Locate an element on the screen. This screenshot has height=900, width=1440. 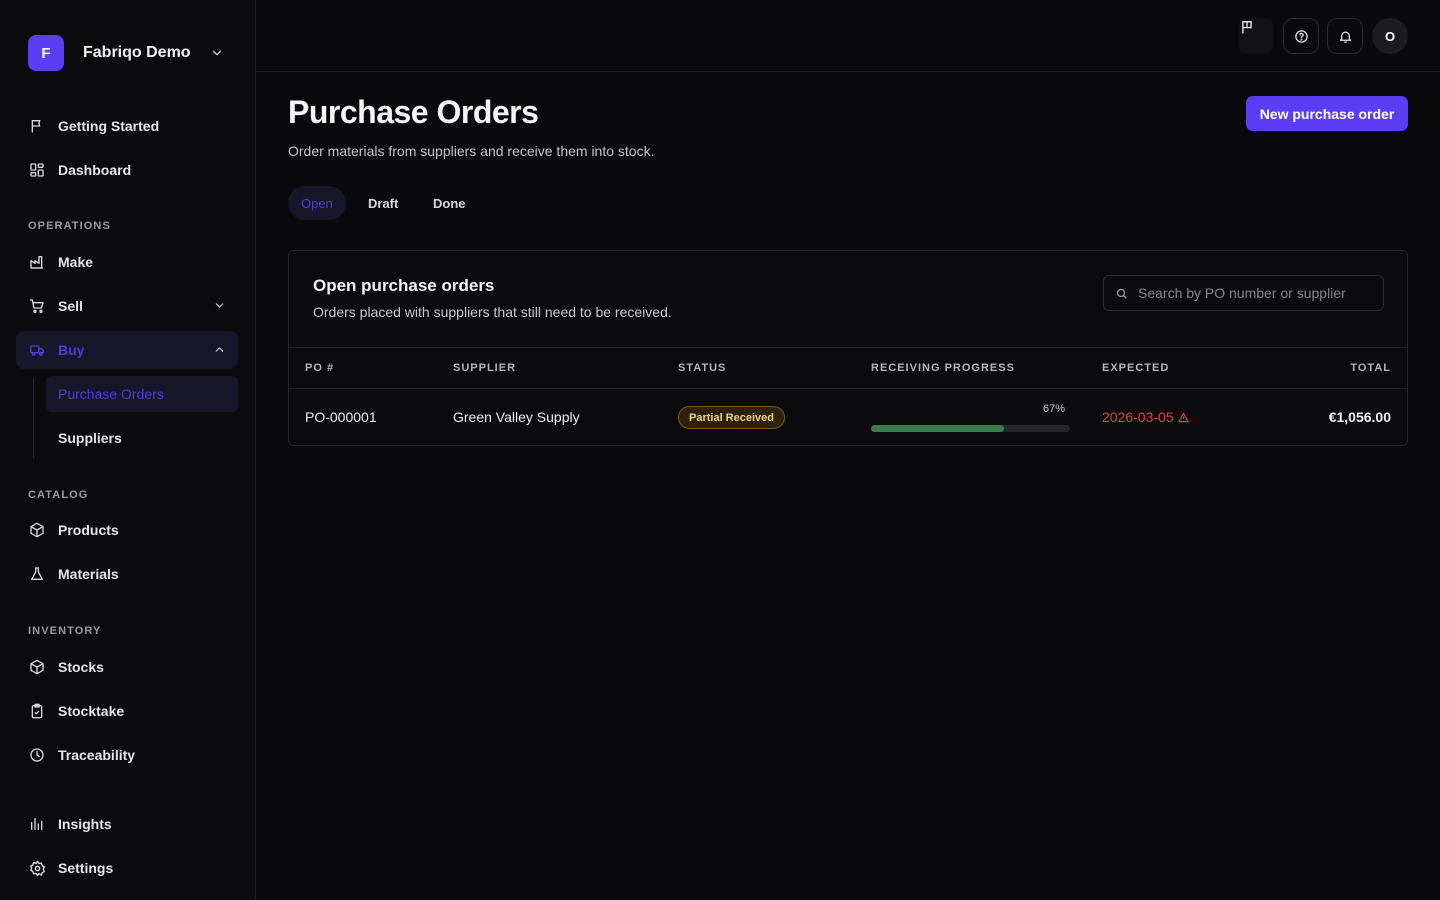
gear-icon is located at coordinates (37, 868).